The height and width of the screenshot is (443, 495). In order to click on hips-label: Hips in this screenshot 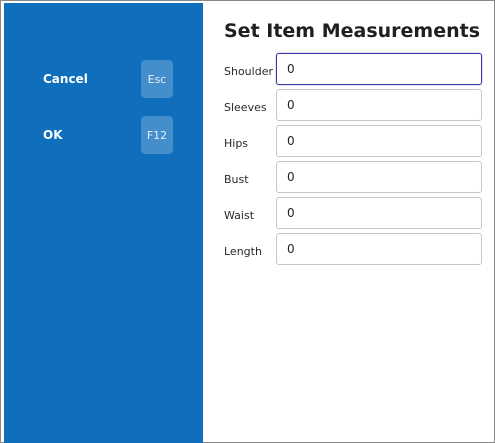, I will do `click(236, 143)`.